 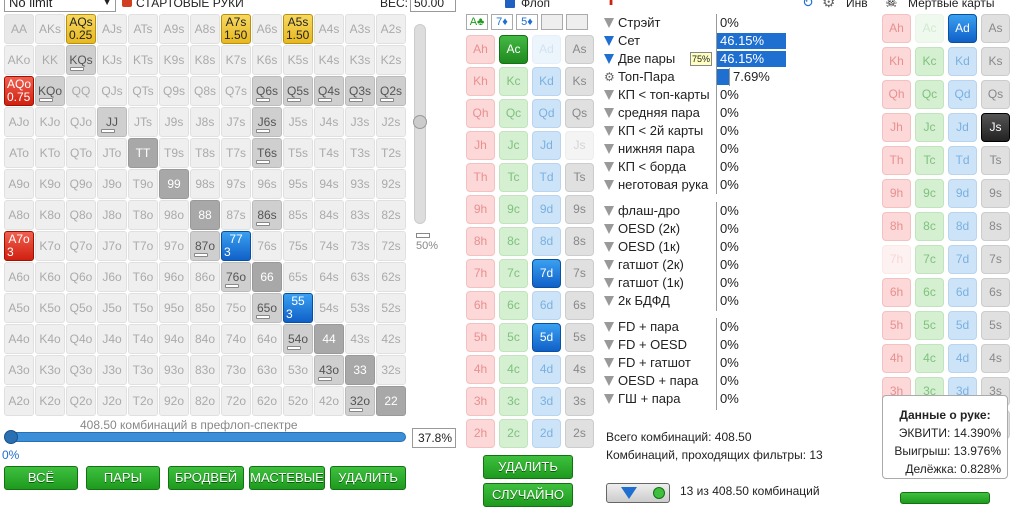 What do you see at coordinates (962, 94) in the screenshot?
I see `dead-card-Qd: Qd` at bounding box center [962, 94].